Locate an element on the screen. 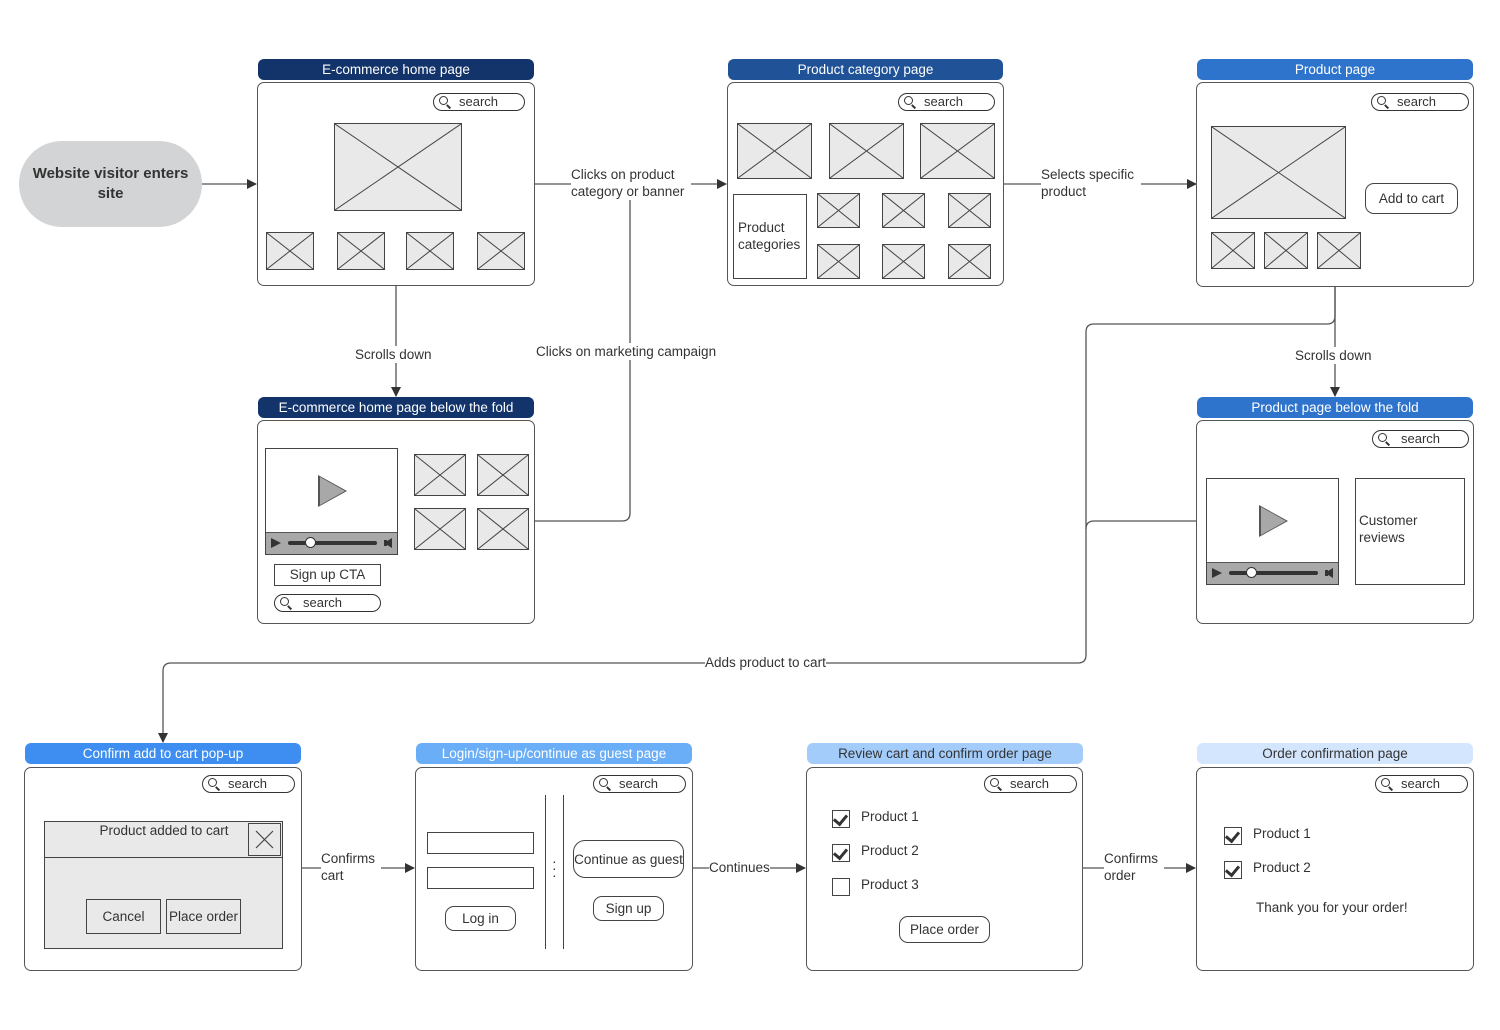 The image size is (1500, 1030). frame-title-review: Review cart and confirm order page is located at coordinates (945, 753).